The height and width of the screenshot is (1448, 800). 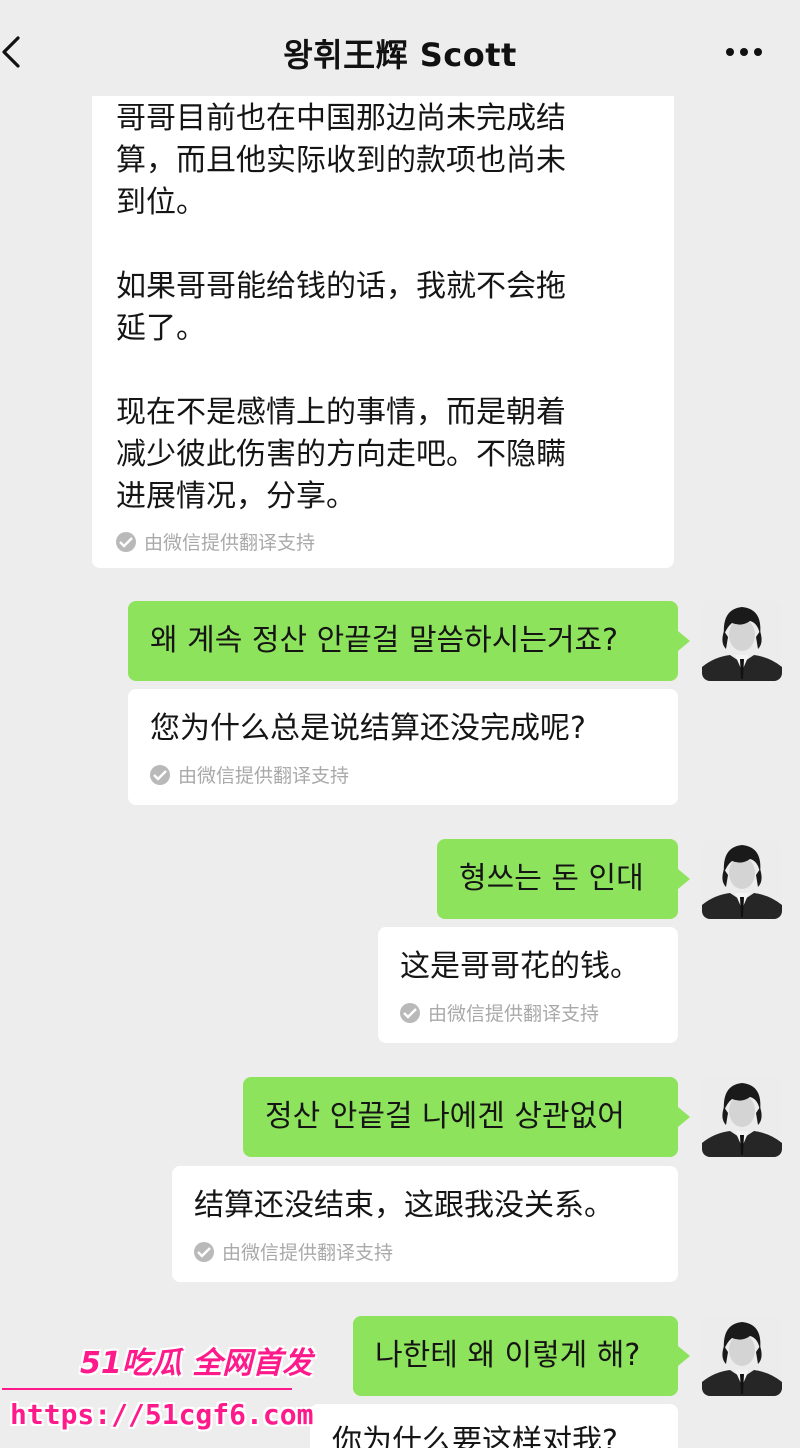 What do you see at coordinates (403, 747) in the screenshot?
I see `translation-bubble: 您为什么总是说结算还没完成呢? 由微信提供翻译支持` at bounding box center [403, 747].